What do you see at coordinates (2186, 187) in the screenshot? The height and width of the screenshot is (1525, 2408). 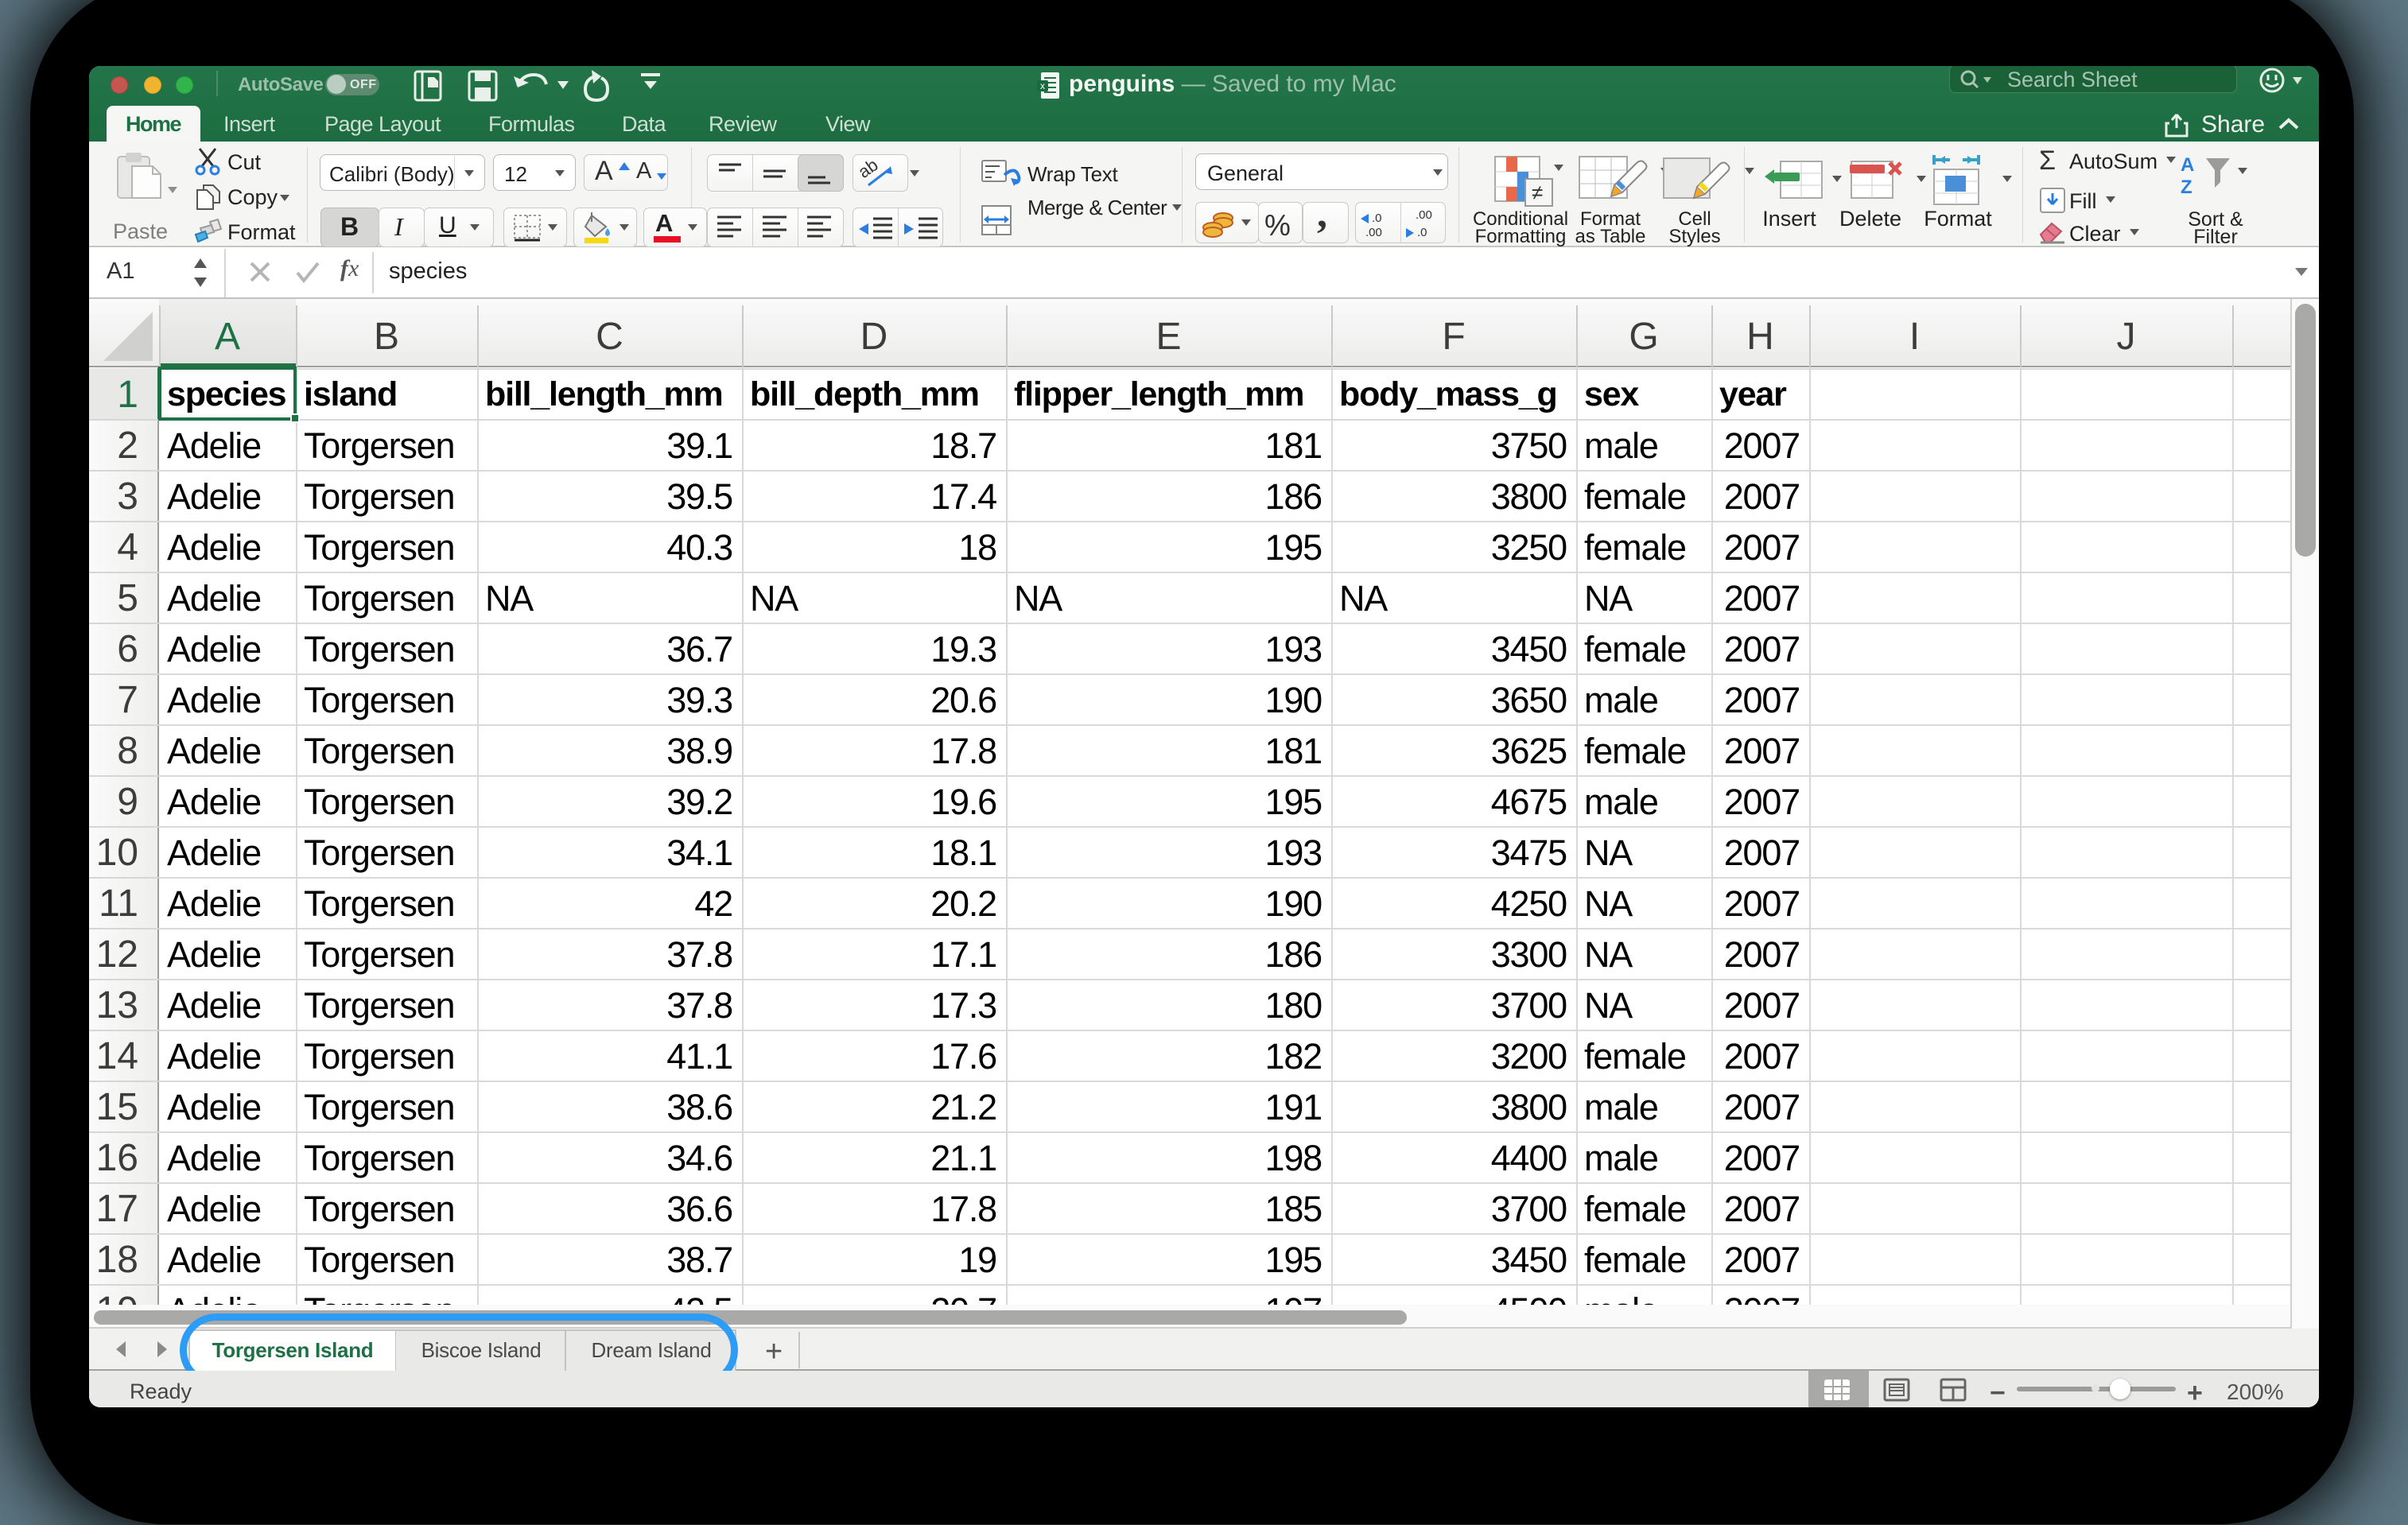 I see `svg-text: Z` at bounding box center [2186, 187].